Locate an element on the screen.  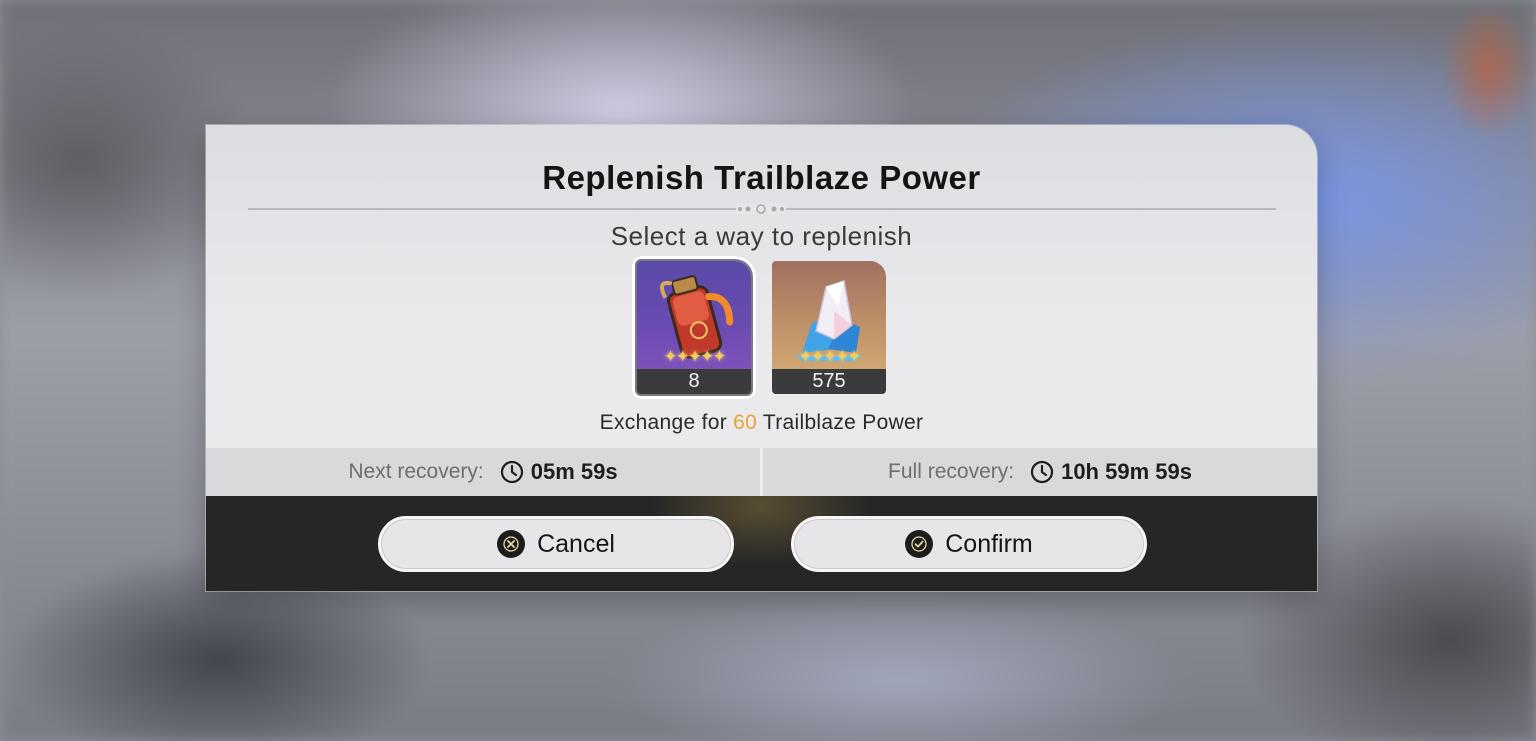
full-recovery-label: Full recovery: is located at coordinates (951, 471).